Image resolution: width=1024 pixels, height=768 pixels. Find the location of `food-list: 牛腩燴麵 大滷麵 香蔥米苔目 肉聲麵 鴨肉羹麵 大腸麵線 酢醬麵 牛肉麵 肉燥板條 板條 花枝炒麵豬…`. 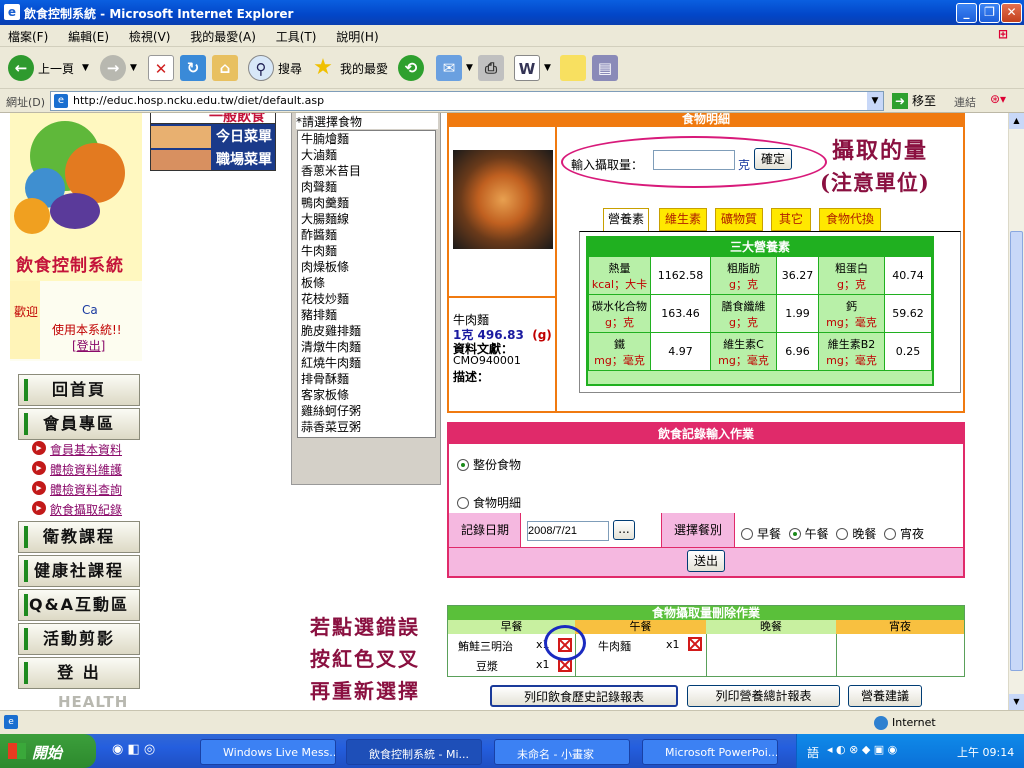

food-list: 牛腩燴麵 大滷麵 香蔥米苔目 肉聲麵 鴨肉羹麵 大腸麵線 酢醬麵 牛肉麵 肉燥板條 板條 花枝炒麵豬… is located at coordinates (366, 284).